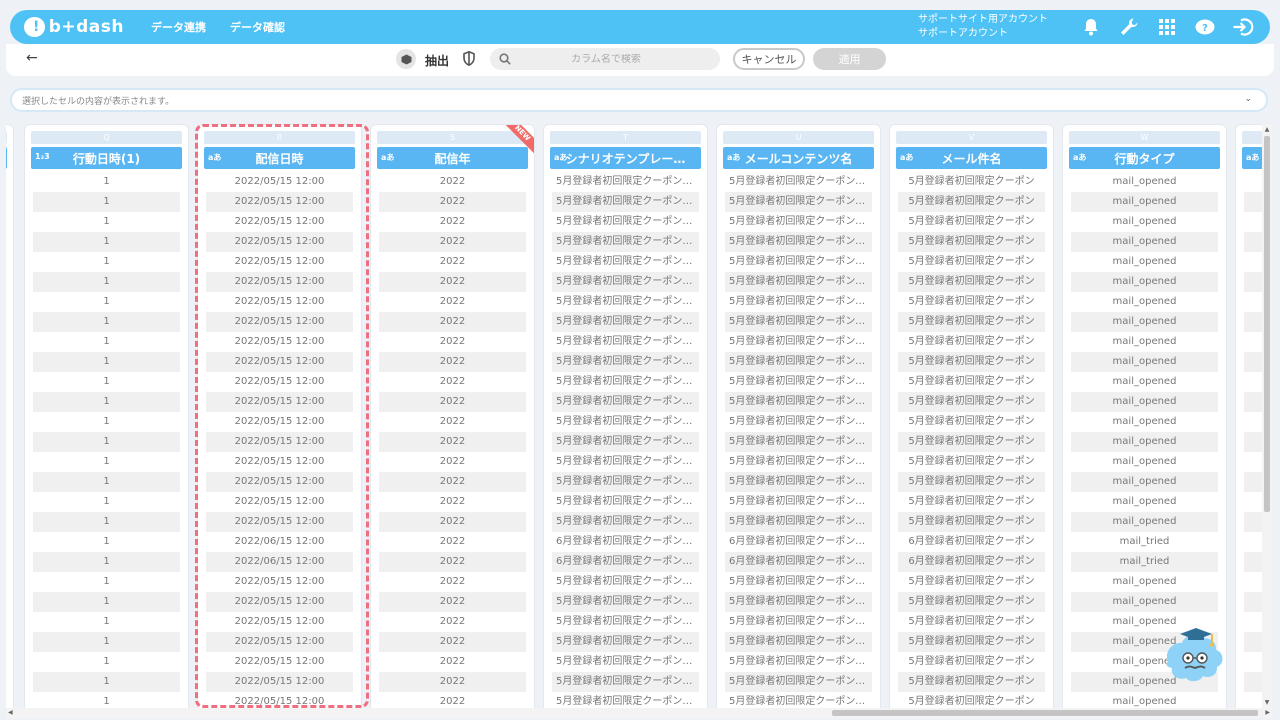  I want to click on horizontal-scroll-thumb, so click(1045, 713).